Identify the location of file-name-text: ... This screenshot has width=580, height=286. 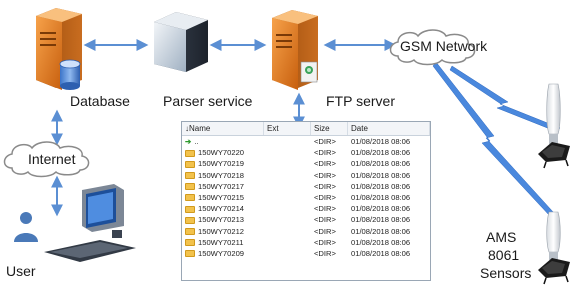
(196, 141).